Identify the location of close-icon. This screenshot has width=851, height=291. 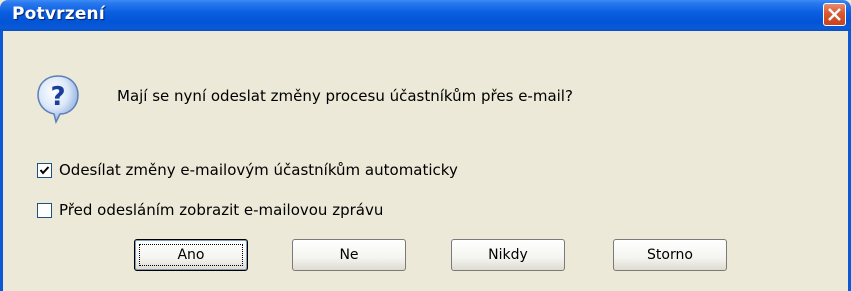
(834, 14).